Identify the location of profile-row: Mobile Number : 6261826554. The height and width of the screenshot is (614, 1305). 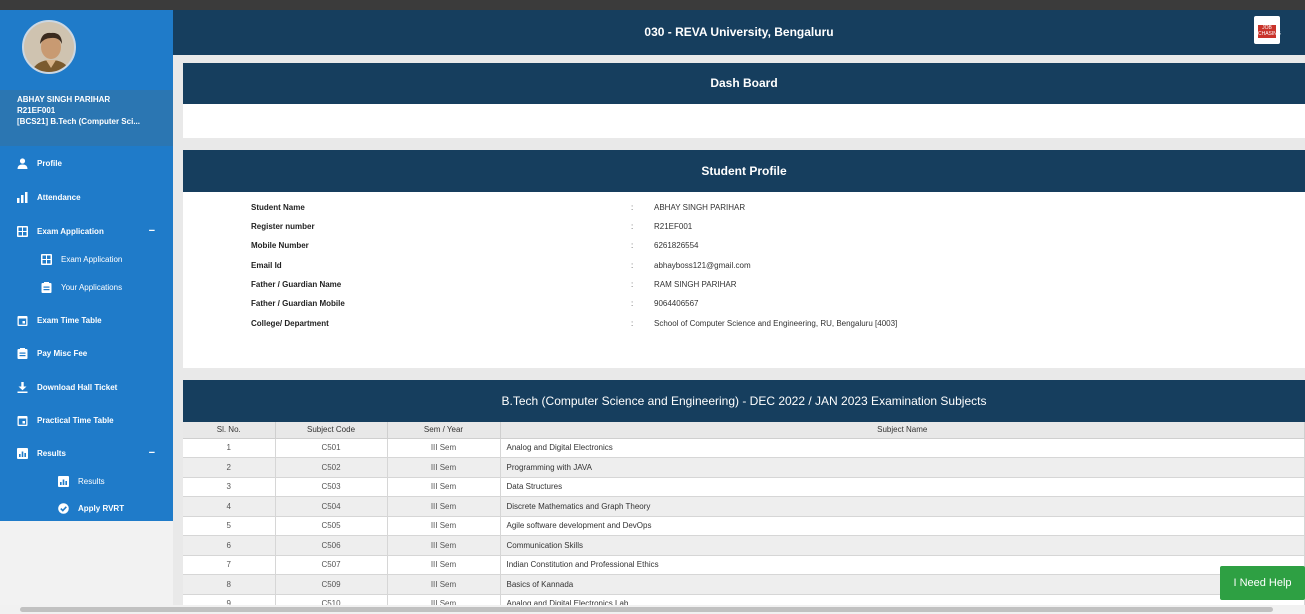
(751, 245).